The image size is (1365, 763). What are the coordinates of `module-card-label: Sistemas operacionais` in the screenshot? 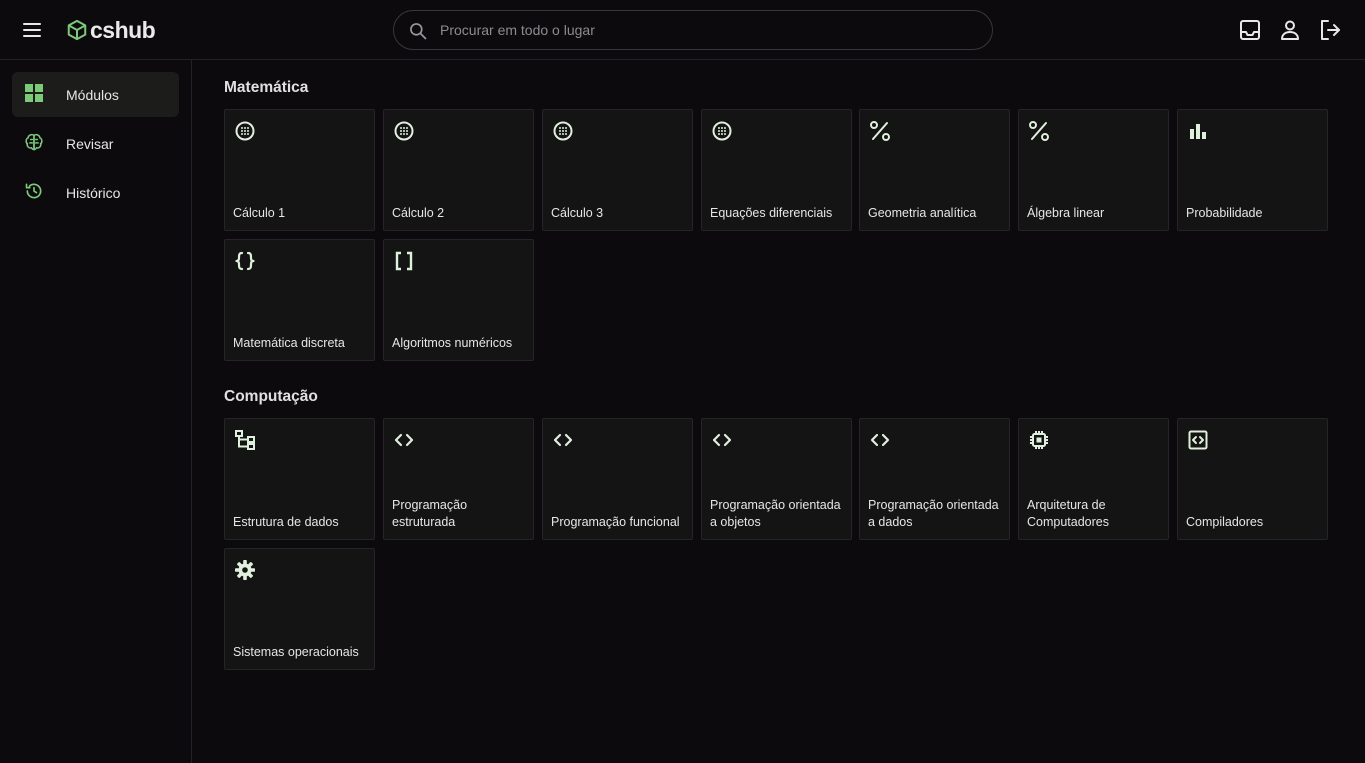 It's located at (296, 652).